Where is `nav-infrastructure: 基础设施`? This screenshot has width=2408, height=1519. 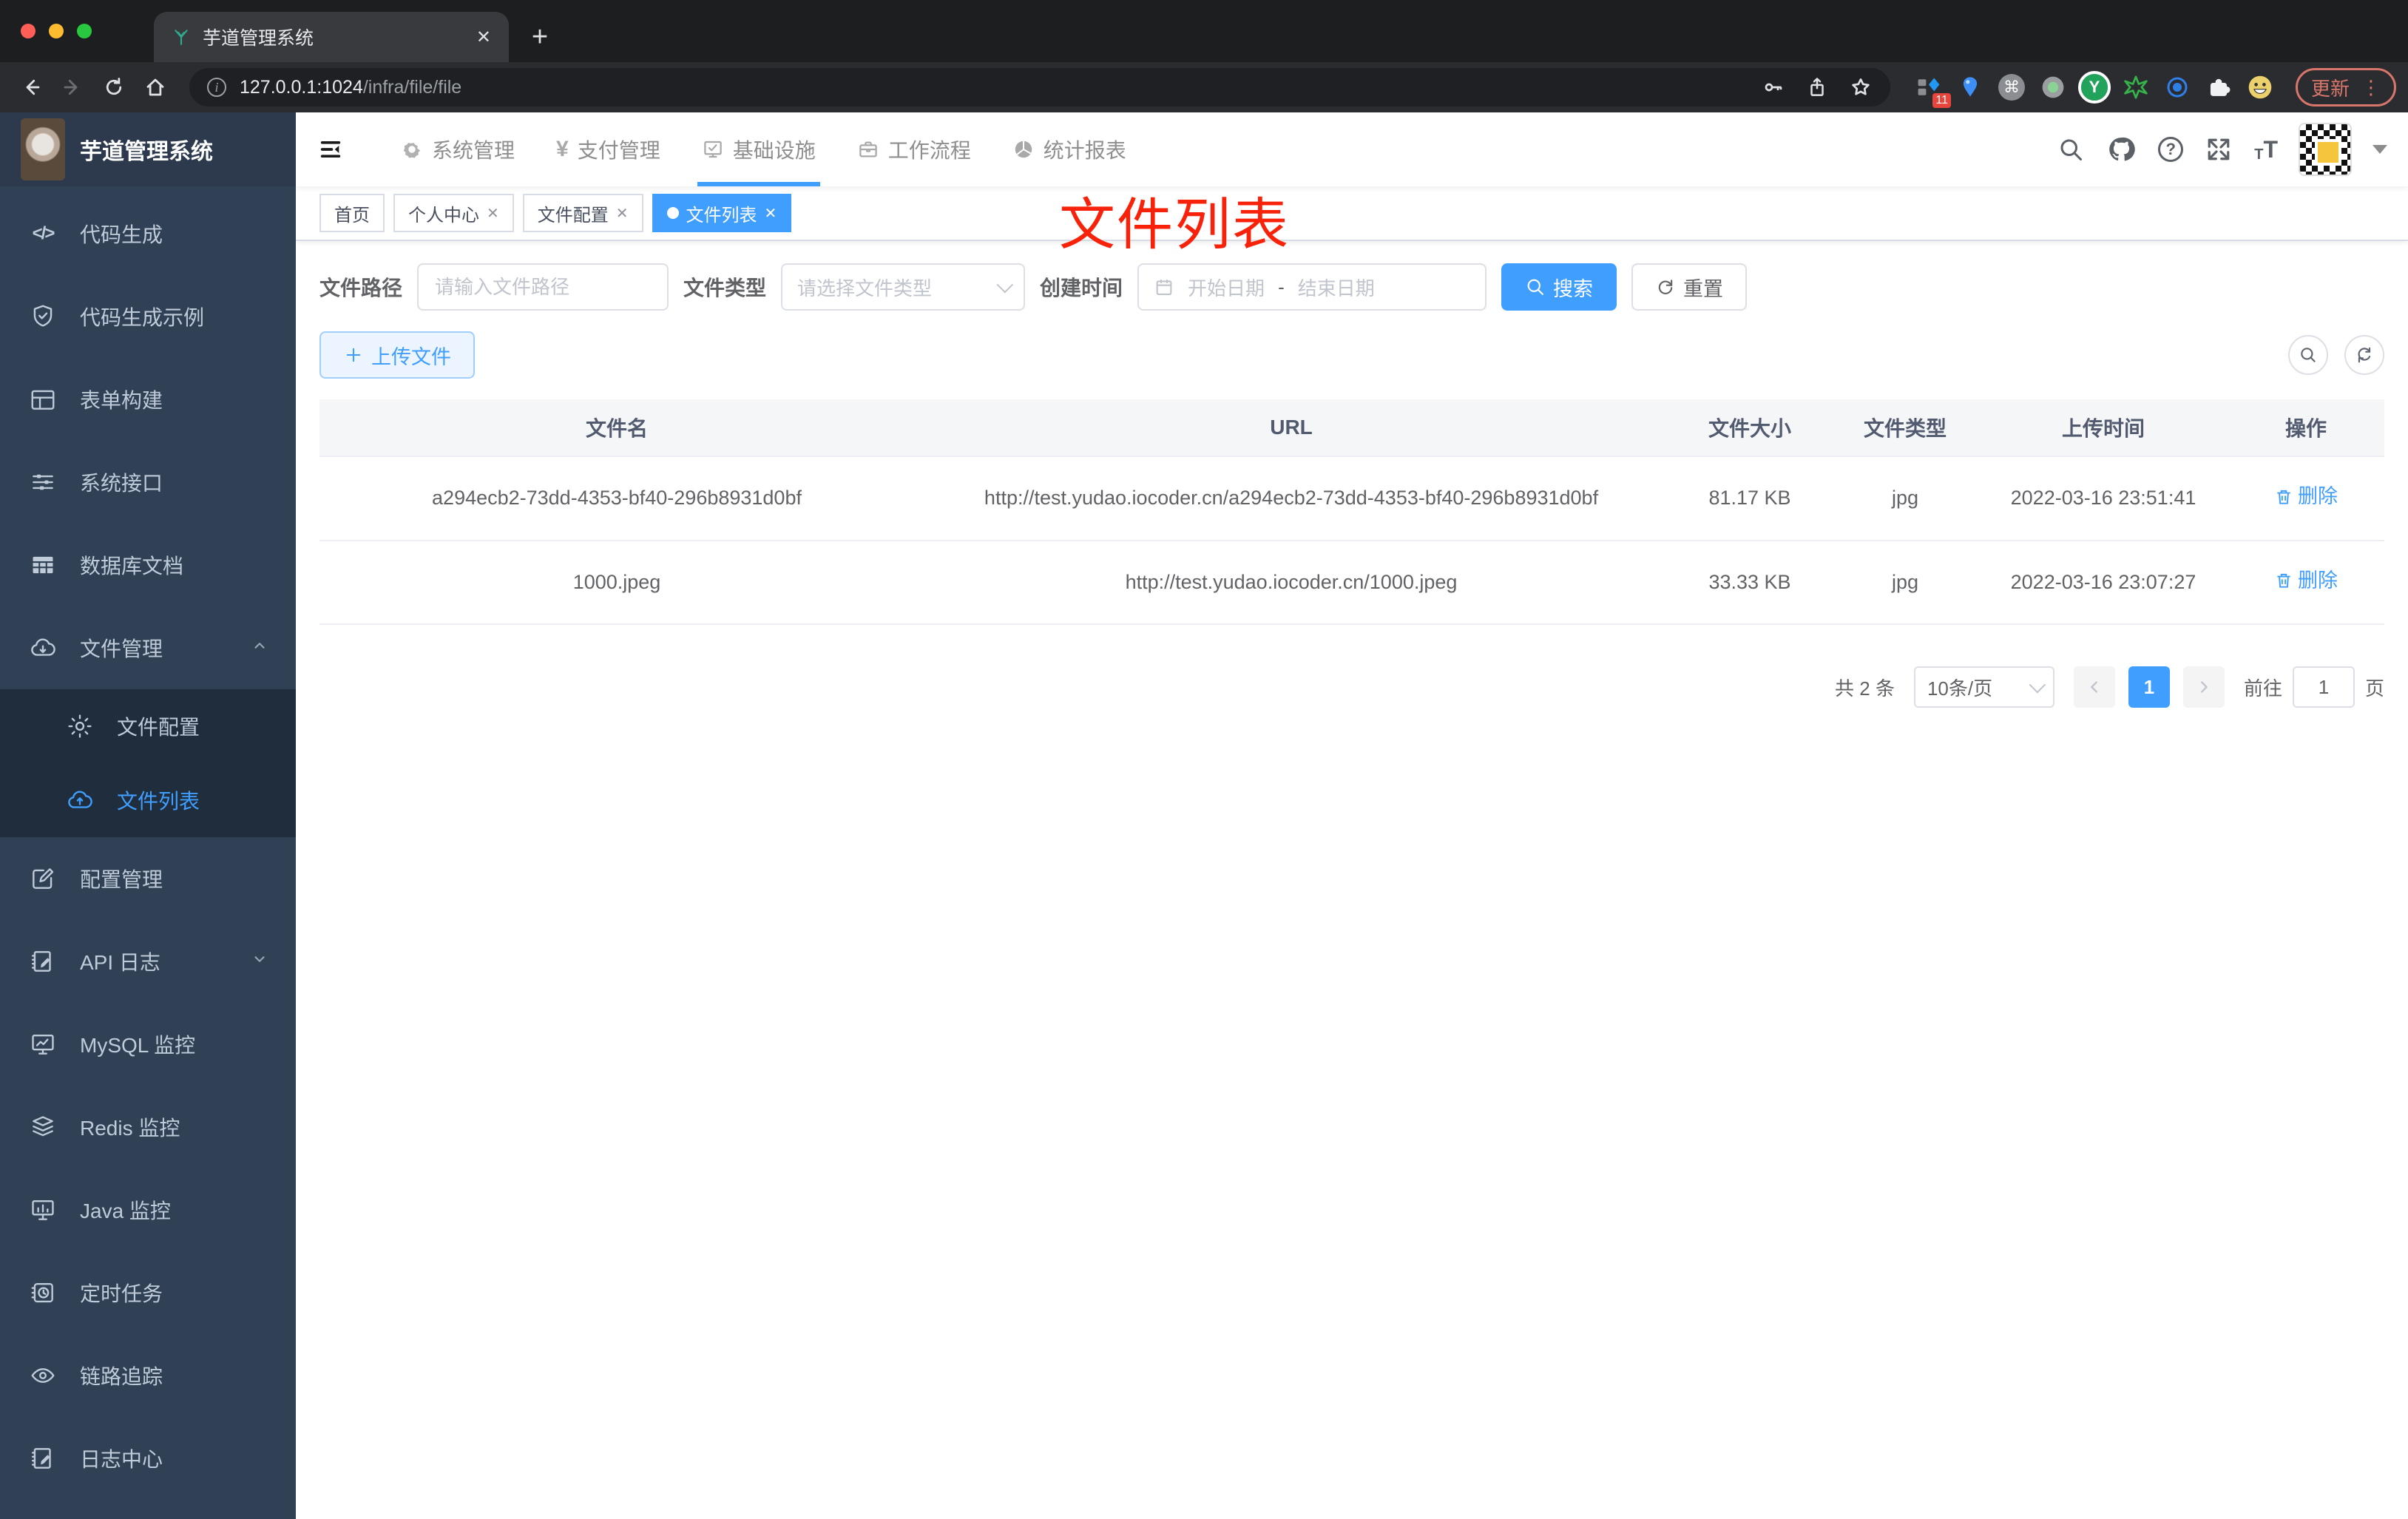
nav-infrastructure: 基础设施 is located at coordinates (758, 149).